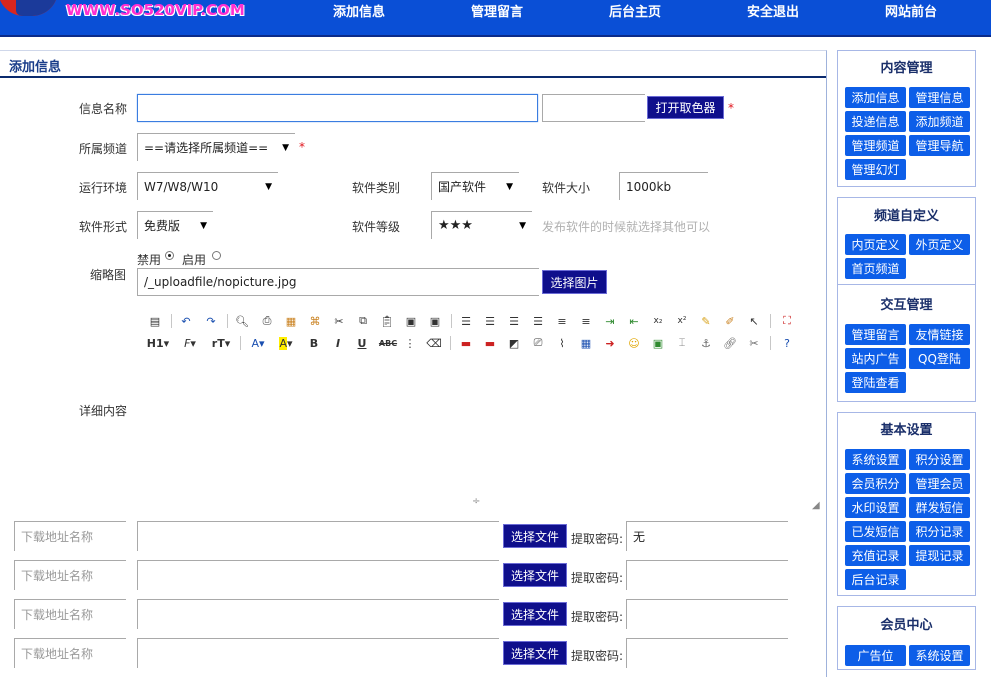 Image resolution: width=991 pixels, height=677 pixels. I want to click on sidebar-item-home-channel: 首页频道, so click(875, 268).